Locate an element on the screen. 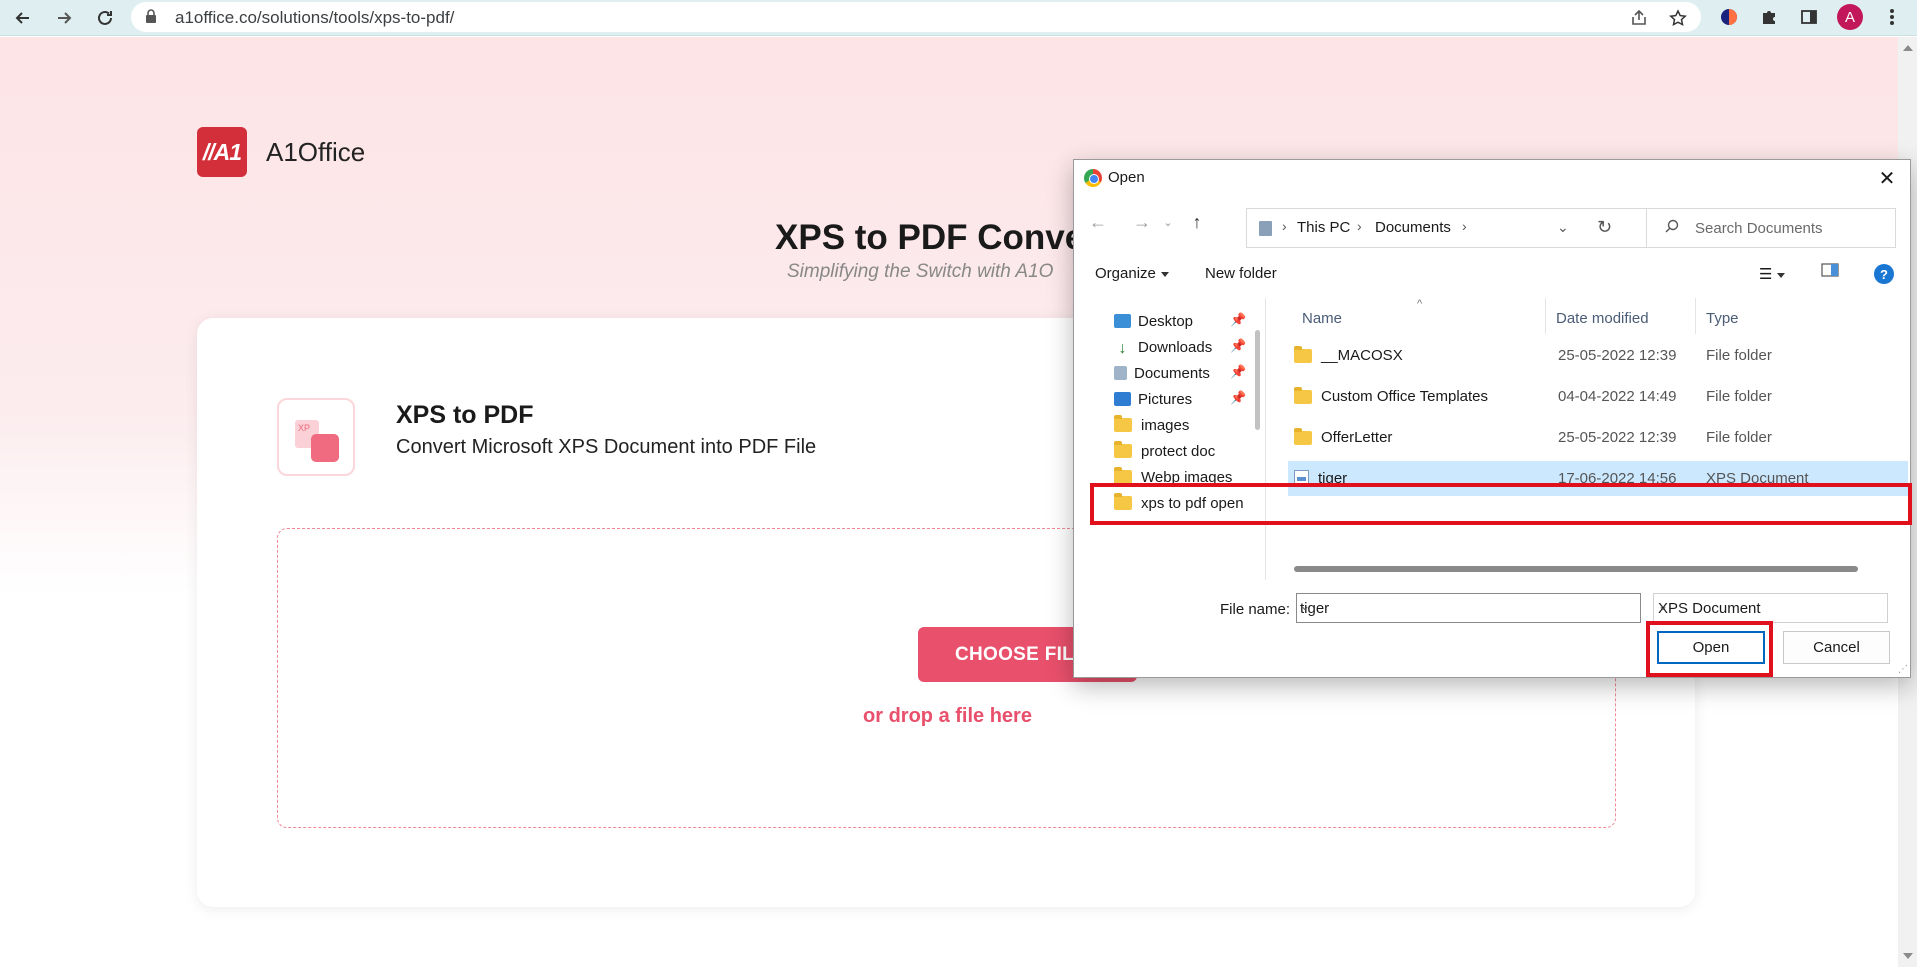  dialog-title: Open is located at coordinates (1126, 177).